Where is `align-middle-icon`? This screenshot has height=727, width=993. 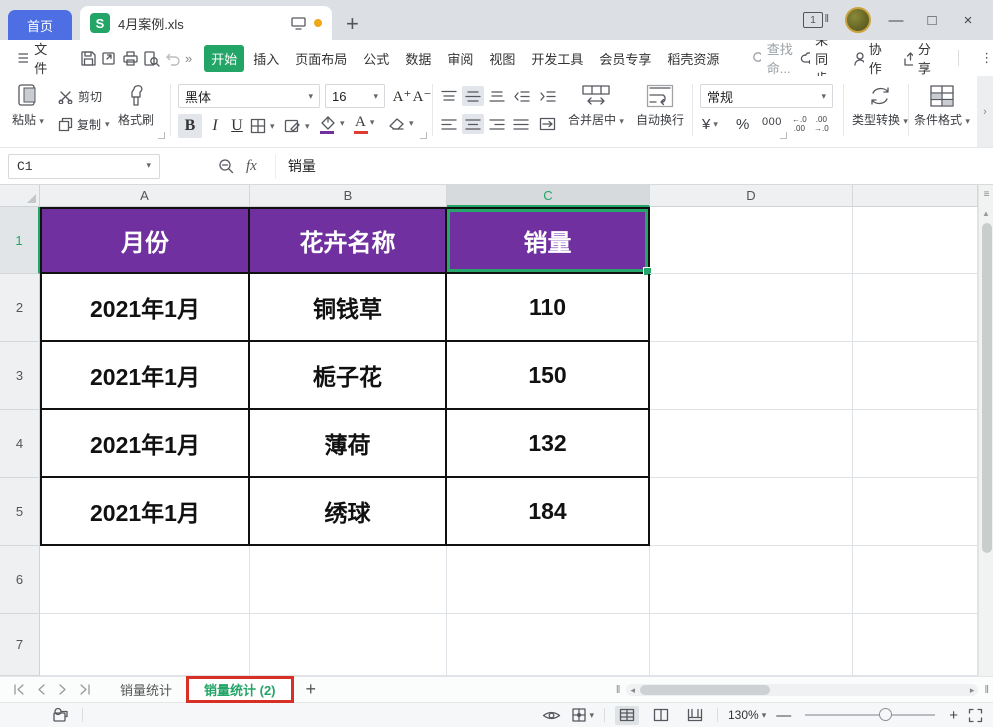
align-middle-icon is located at coordinates (473, 96).